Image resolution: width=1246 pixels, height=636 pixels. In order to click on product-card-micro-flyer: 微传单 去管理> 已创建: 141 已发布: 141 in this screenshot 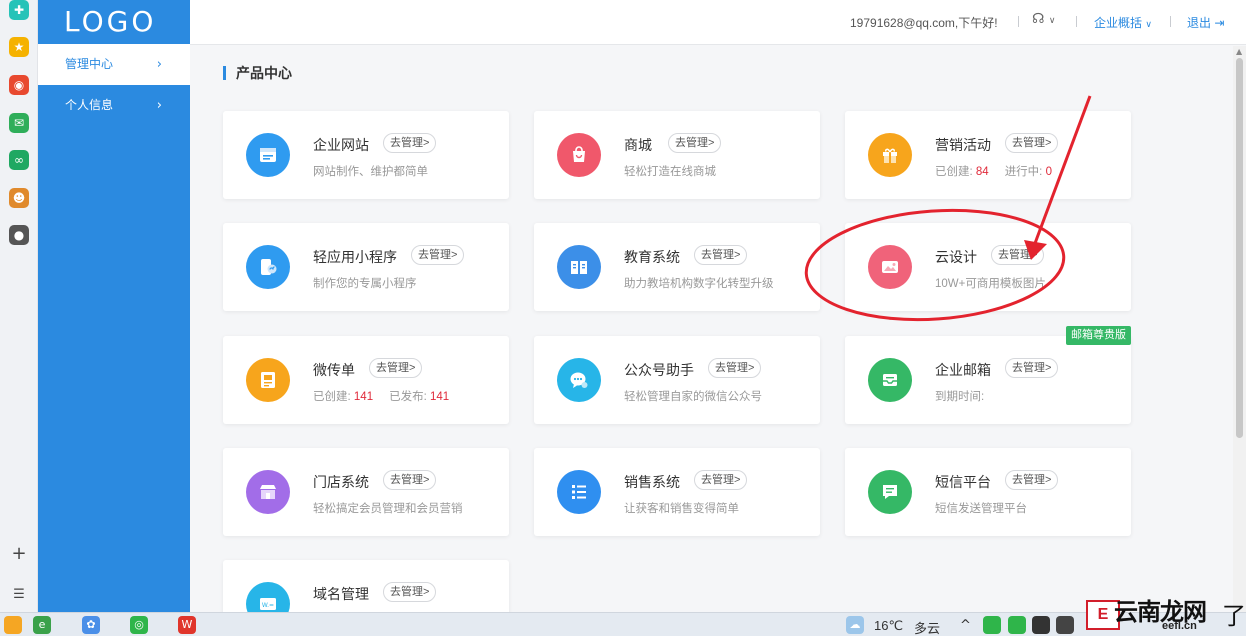, I will do `click(366, 380)`.